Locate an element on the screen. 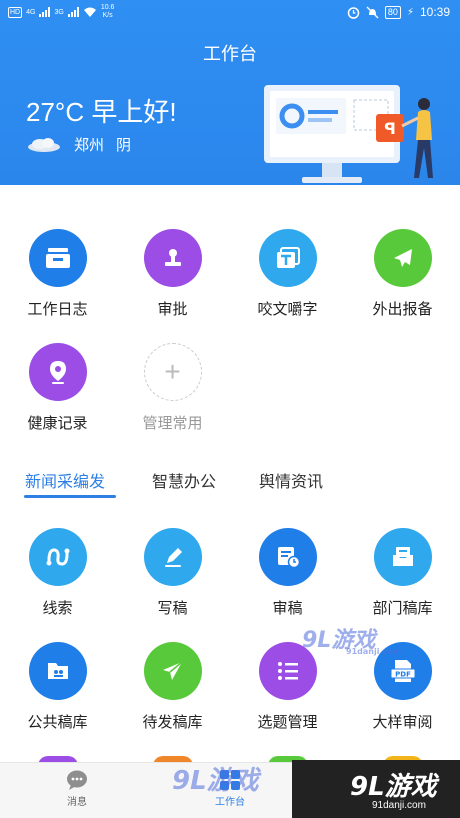  signal-icon is located at coordinates (45, 12).